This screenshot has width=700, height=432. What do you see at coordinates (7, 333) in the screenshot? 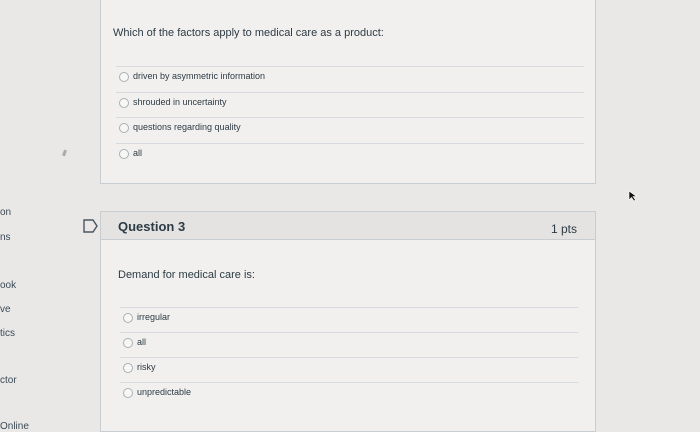
I see `nav-item-5: tics` at bounding box center [7, 333].